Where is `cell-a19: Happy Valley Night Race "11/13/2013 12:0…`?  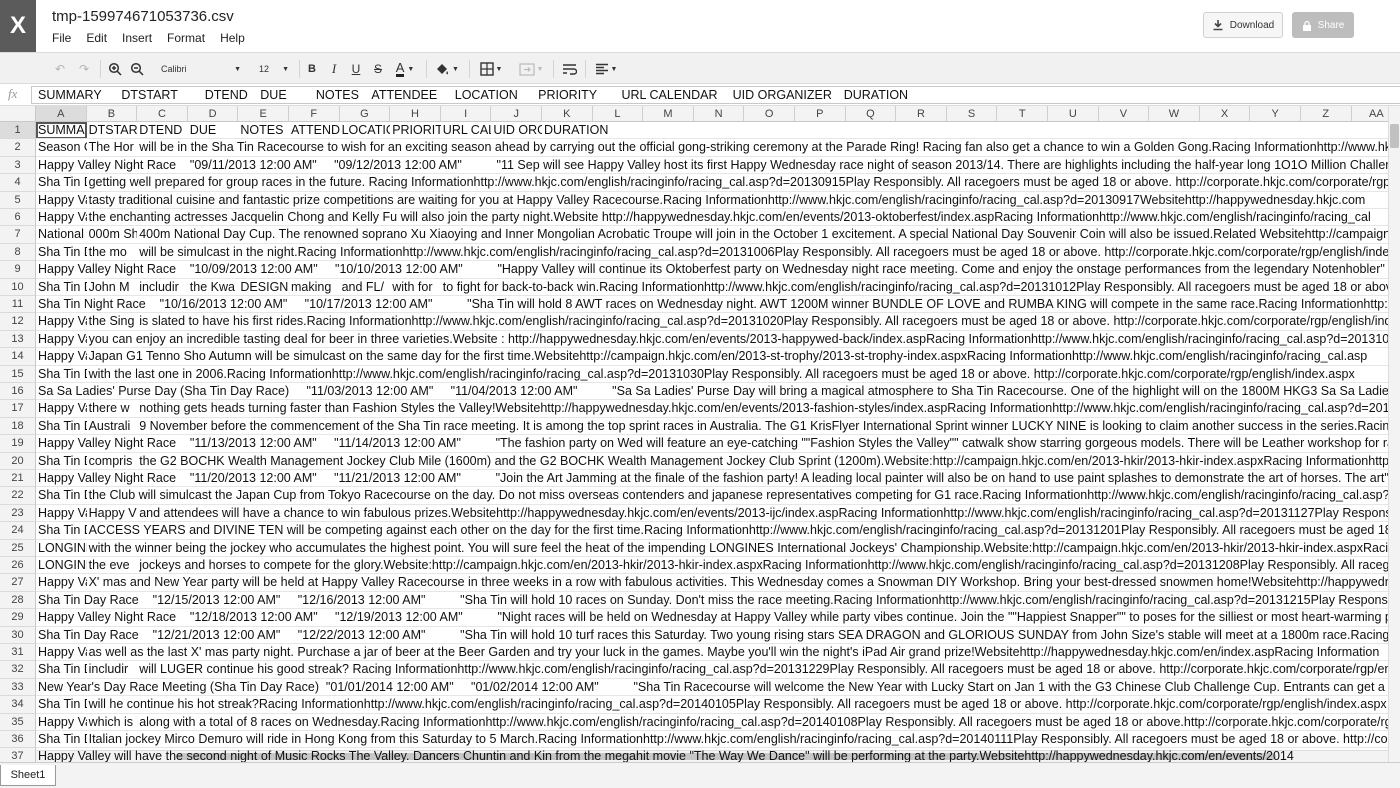 cell-a19: Happy Valley Night Race "11/13/2013 12:0… is located at coordinates (712, 443).